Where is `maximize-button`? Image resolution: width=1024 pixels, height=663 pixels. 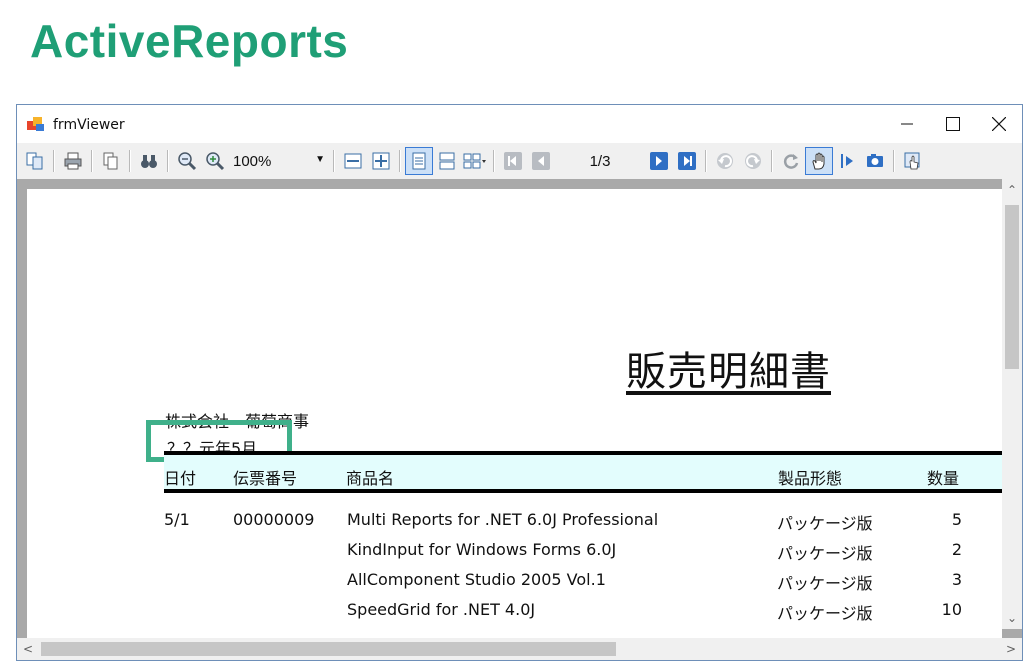
maximize-button is located at coordinates (953, 124).